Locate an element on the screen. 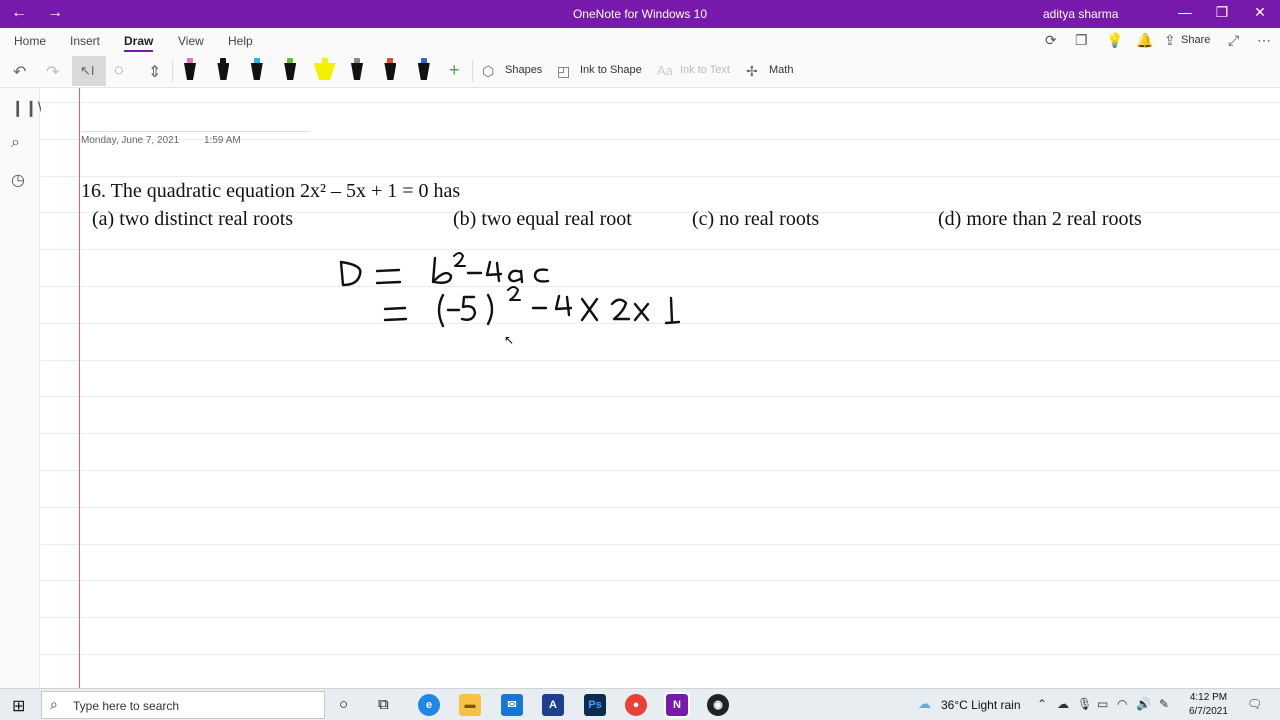  task-view-icon: ⧉ is located at coordinates (383, 704).